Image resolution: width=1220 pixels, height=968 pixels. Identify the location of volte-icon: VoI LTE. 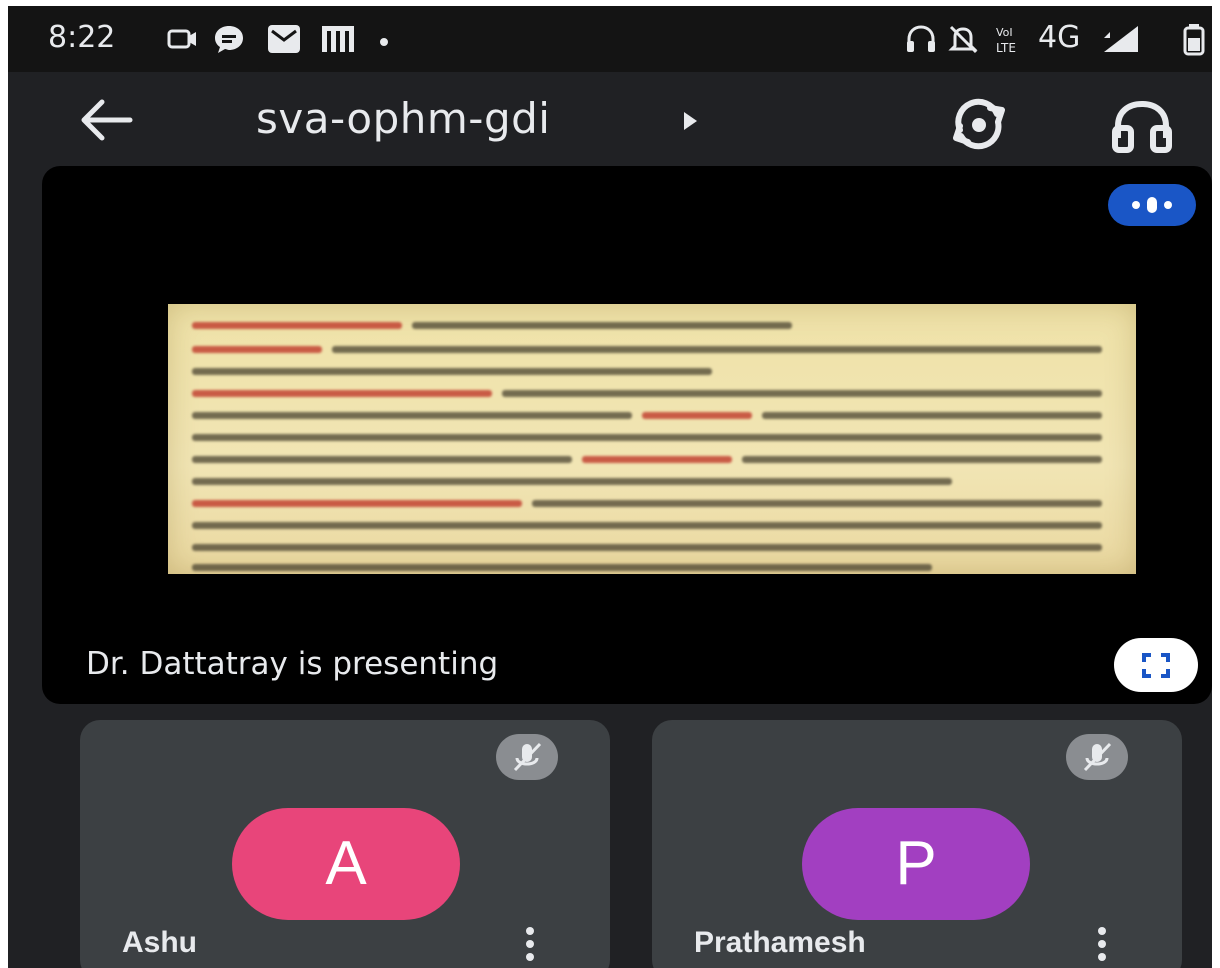
(1006, 40).